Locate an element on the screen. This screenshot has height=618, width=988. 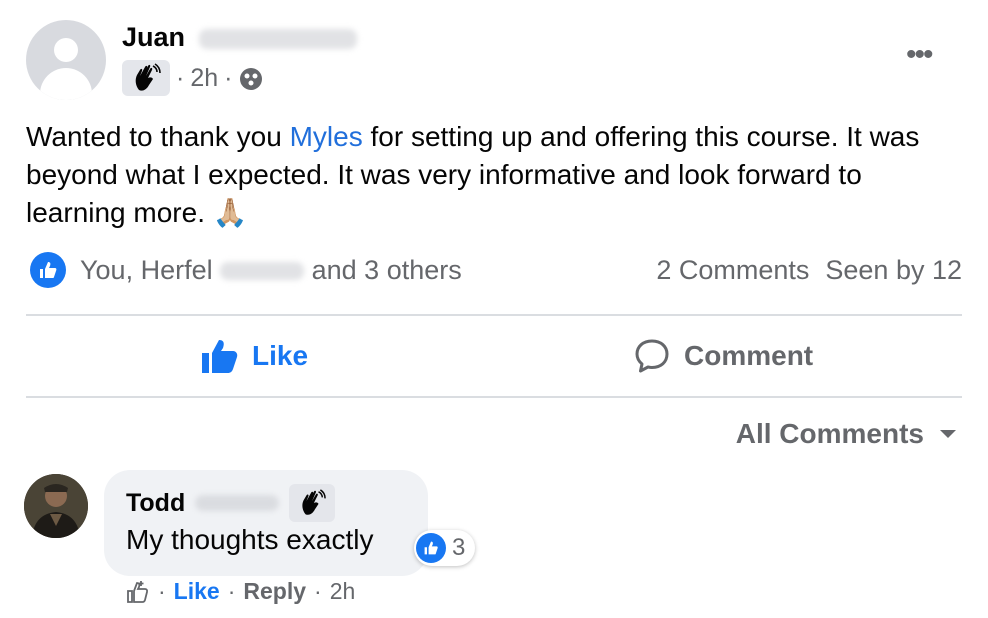
commenter-name: Todd is located at coordinates (231, 503).